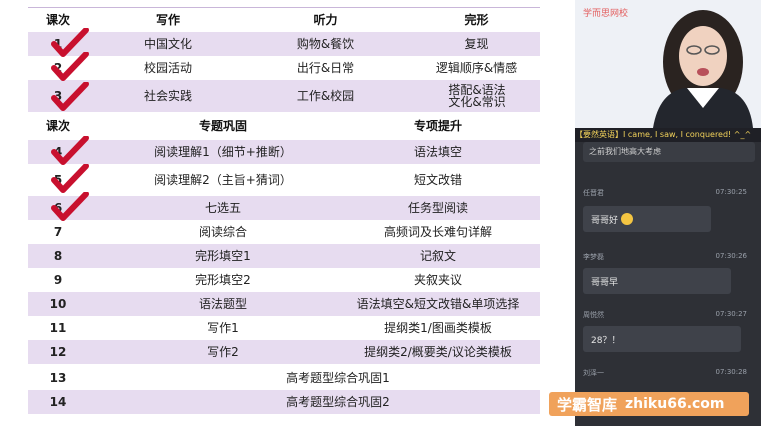  What do you see at coordinates (325, 68) in the screenshot?
I see `listening-topic: 出行&日常` at bounding box center [325, 68].